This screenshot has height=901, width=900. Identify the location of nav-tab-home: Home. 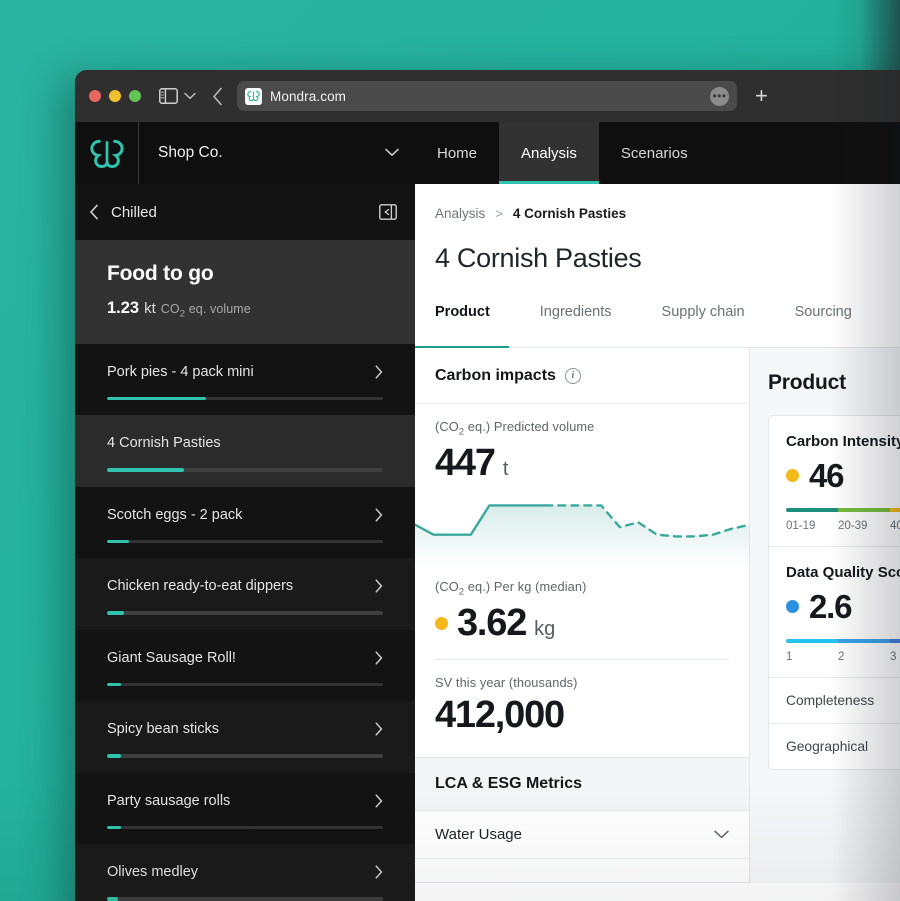
(457, 153).